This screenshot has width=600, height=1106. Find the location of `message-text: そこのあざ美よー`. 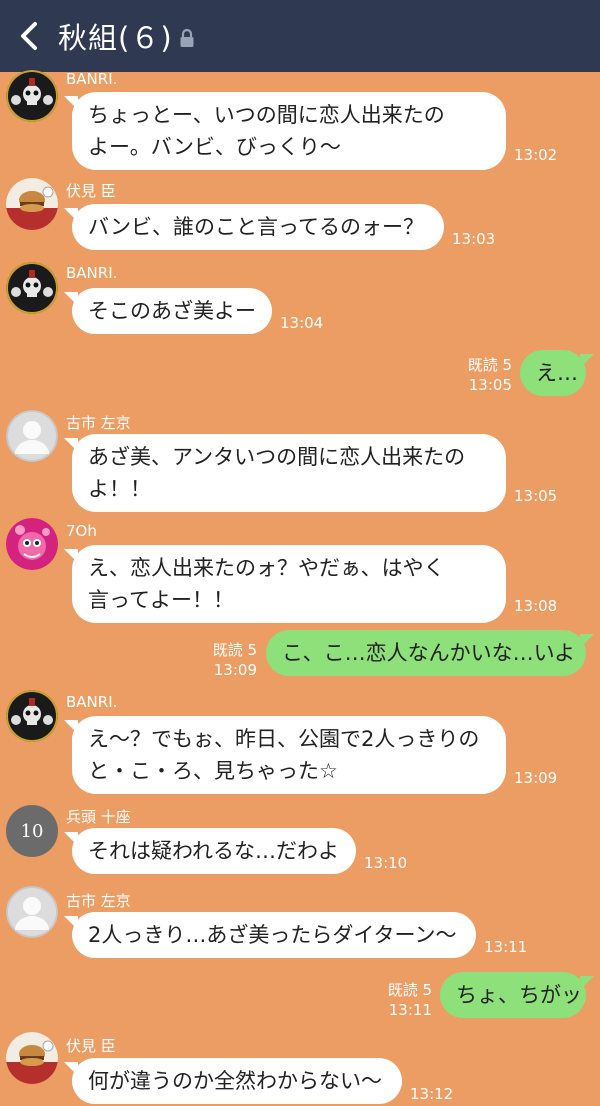

message-text: そこのあざ美よー is located at coordinates (172, 311).